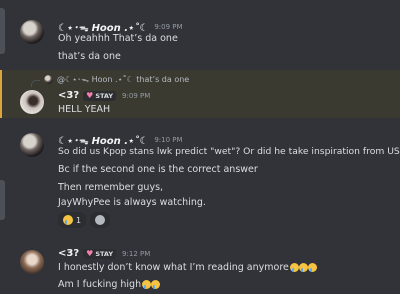 This screenshot has height=294, width=400. I want to click on reactions-bar: 1, so click(84, 220).